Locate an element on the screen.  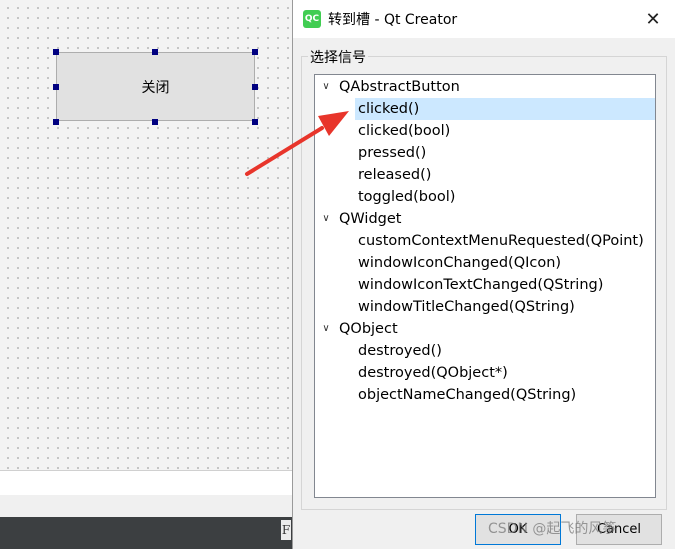
qt-logo-text: QC is located at coordinates (312, 19).